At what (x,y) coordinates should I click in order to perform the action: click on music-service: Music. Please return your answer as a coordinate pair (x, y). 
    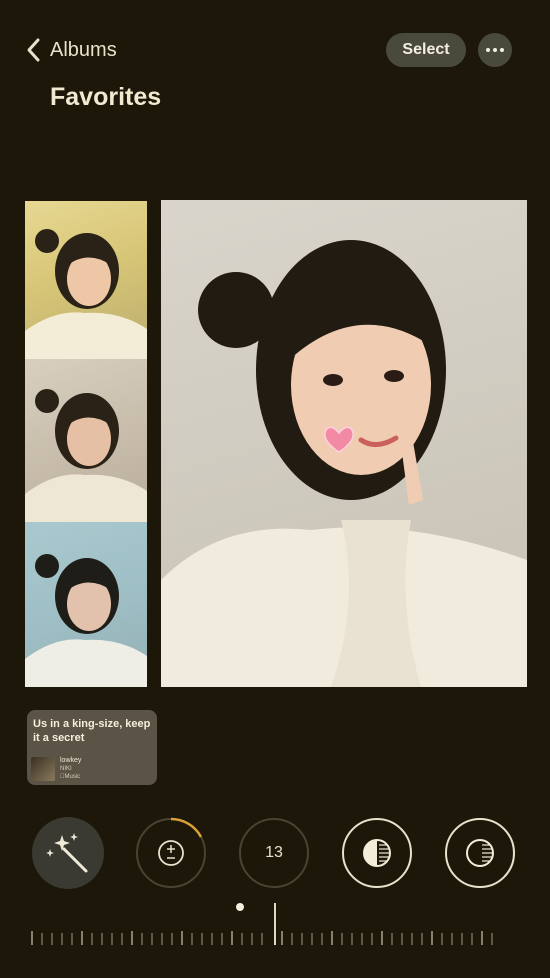
    Looking at the image, I should click on (70, 777).